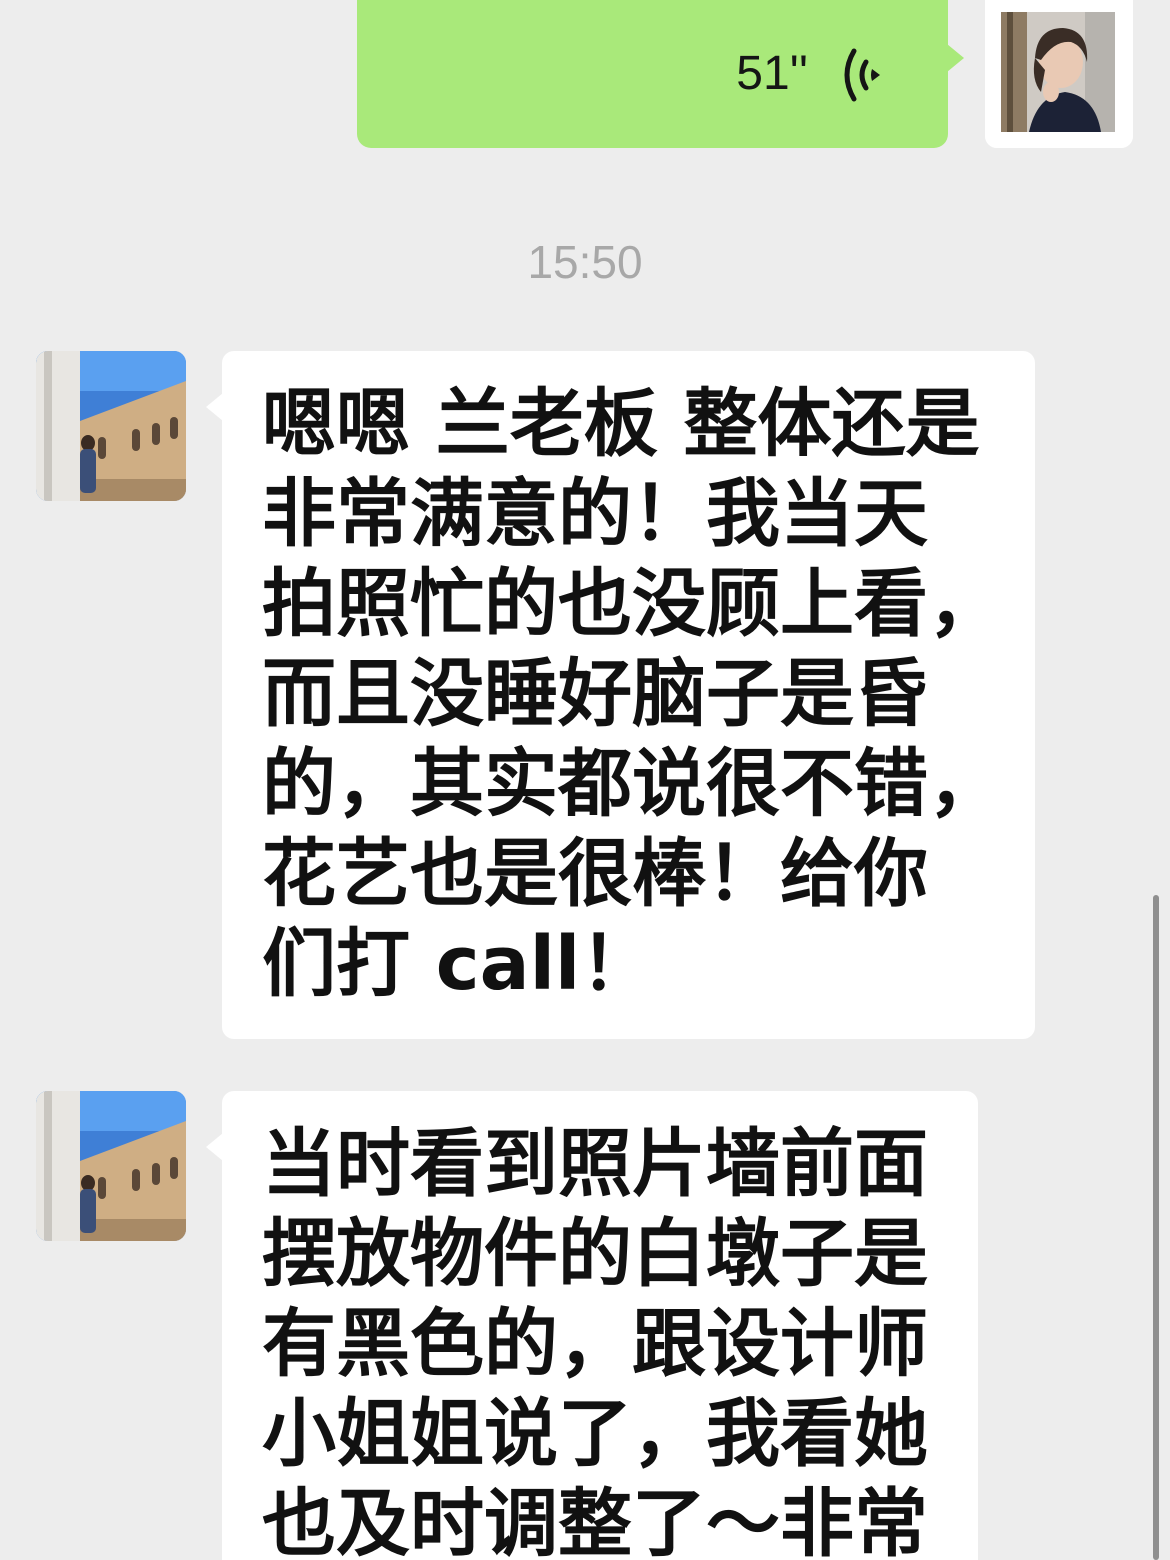 The height and width of the screenshot is (1560, 1170). Describe the element at coordinates (862, 75) in the screenshot. I see `voice-wave-icon` at that location.